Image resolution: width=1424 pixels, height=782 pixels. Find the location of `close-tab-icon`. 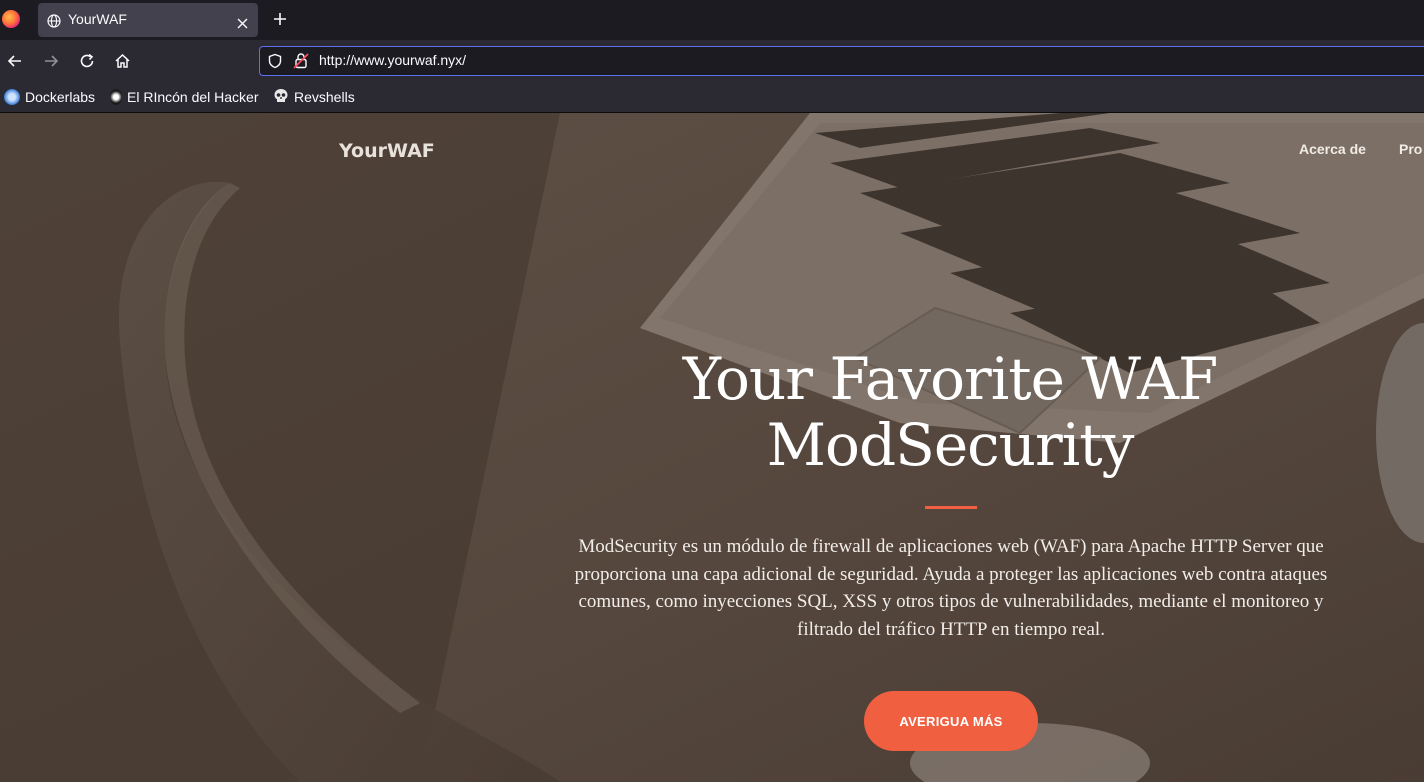

close-tab-icon is located at coordinates (242, 23).